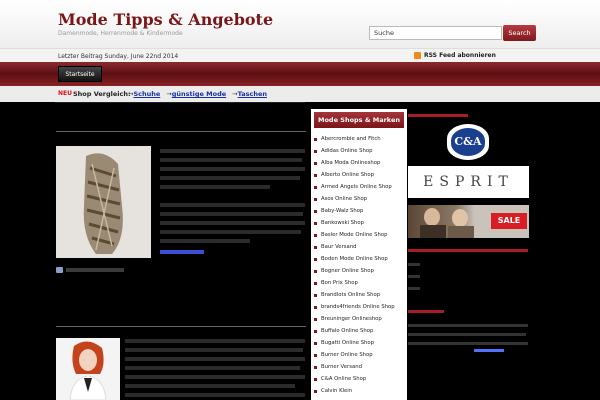 The width and height of the screenshot is (600, 400). I want to click on ca-ad: C&A, so click(468, 142).